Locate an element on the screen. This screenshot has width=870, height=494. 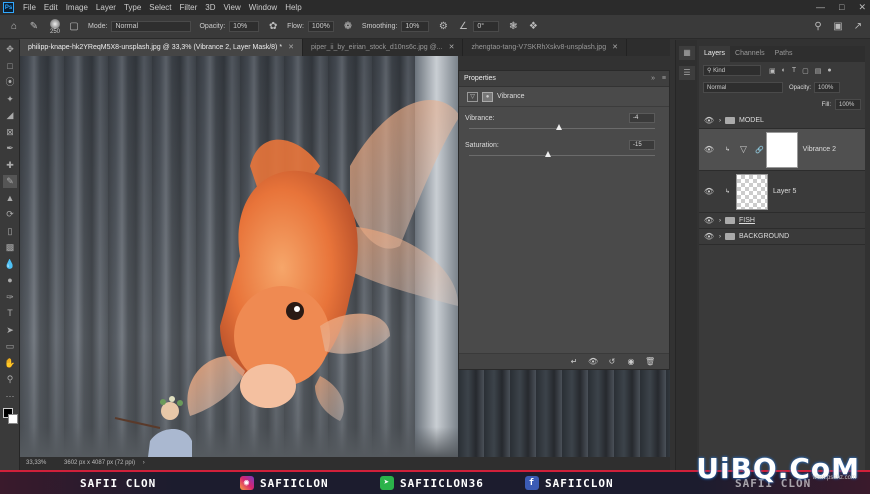
filter-adjustment-icon: ◐ is located at coordinates (784, 71).